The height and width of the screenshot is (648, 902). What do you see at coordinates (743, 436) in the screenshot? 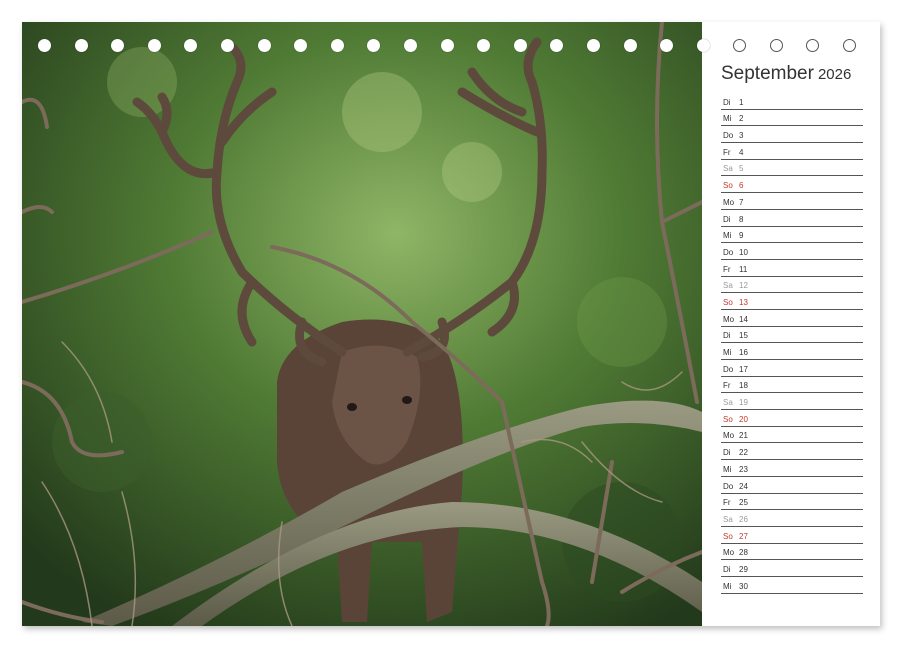
I see `day-number: 21` at bounding box center [743, 436].